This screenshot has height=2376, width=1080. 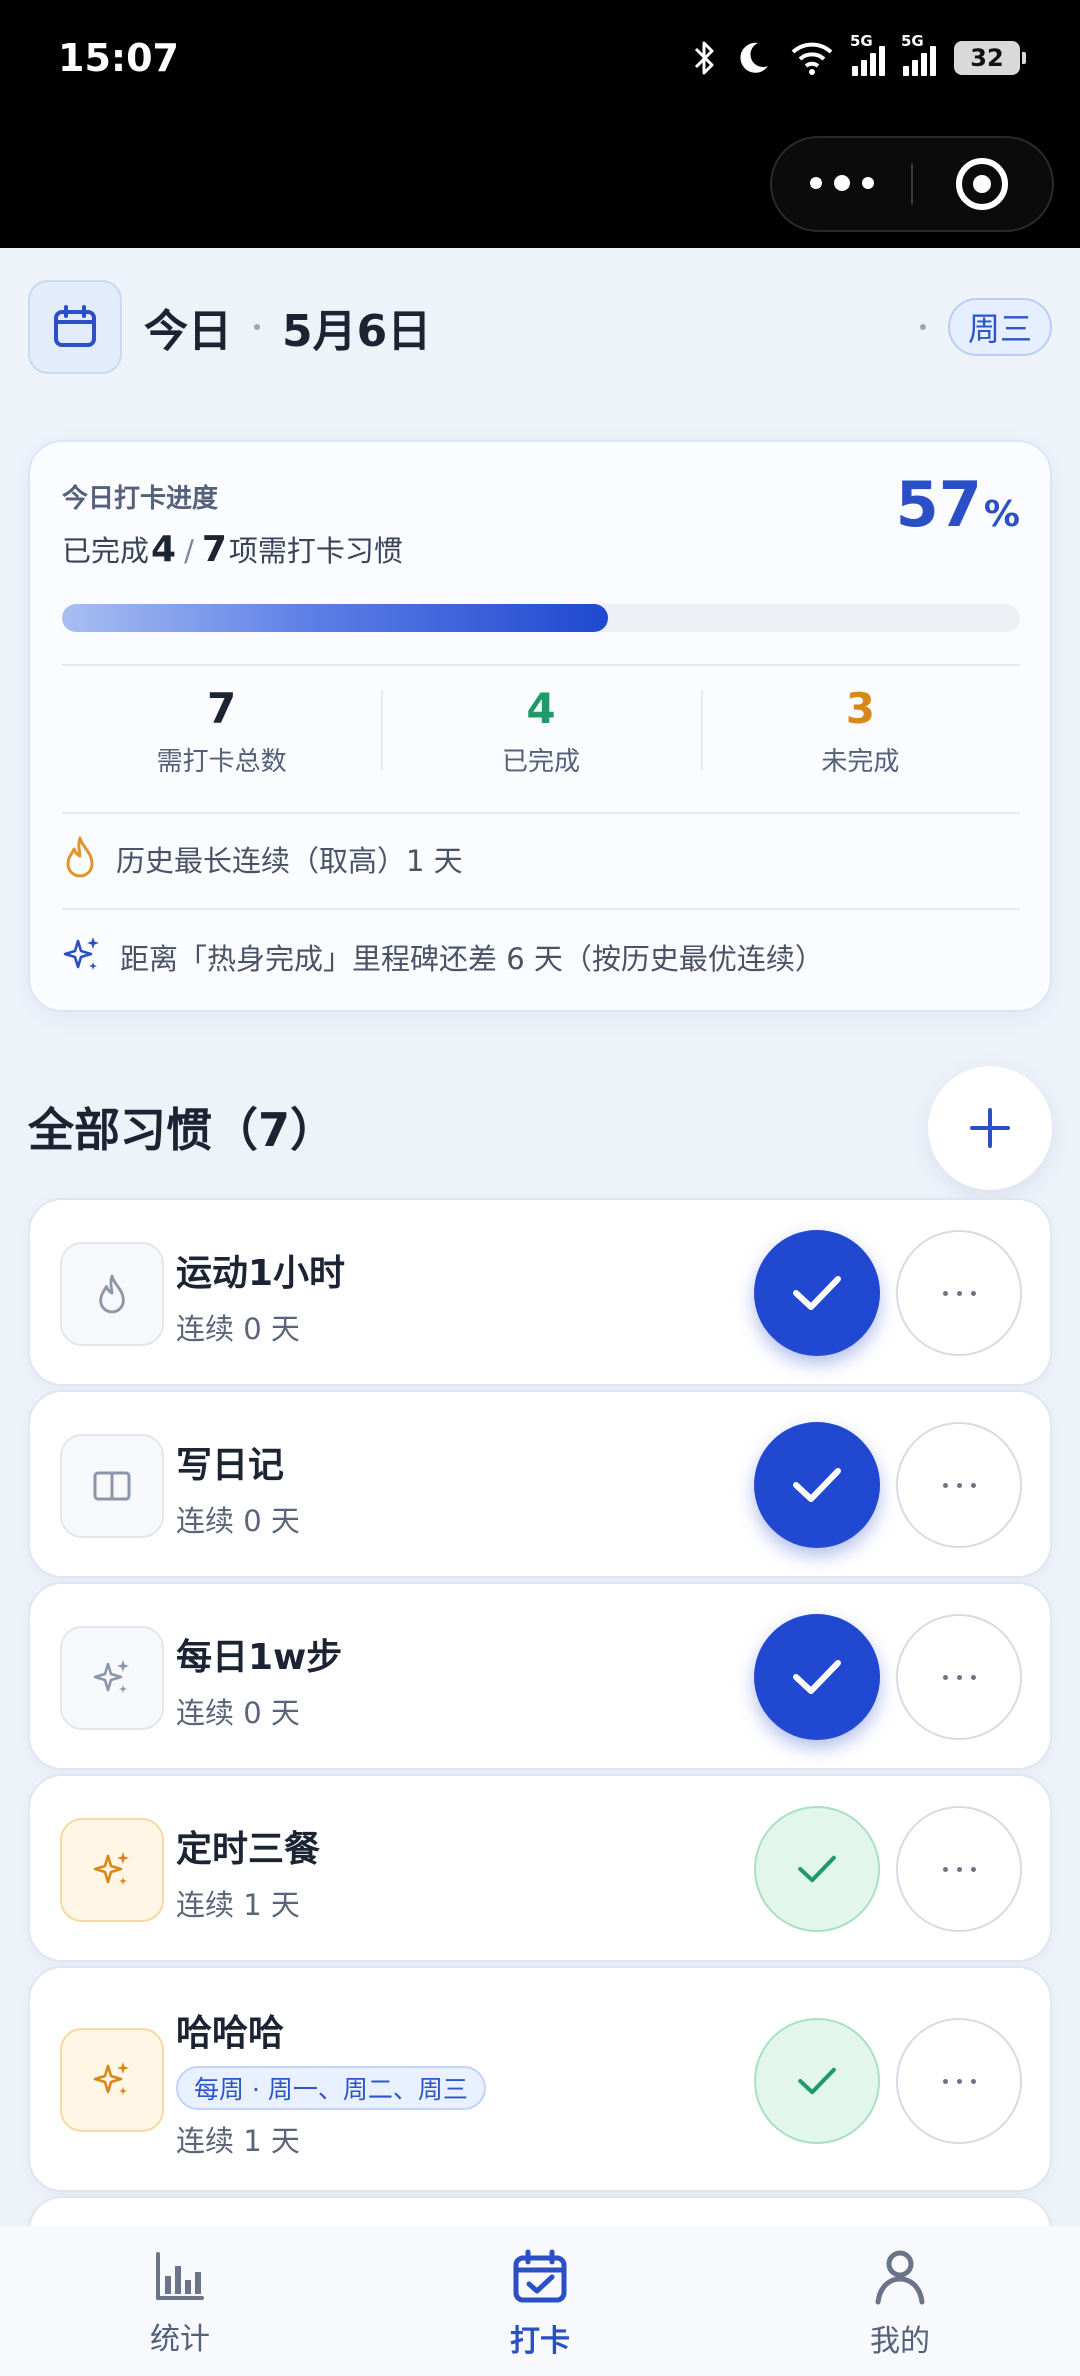 I want to click on date-text: 5月6日, so click(x=357, y=331).